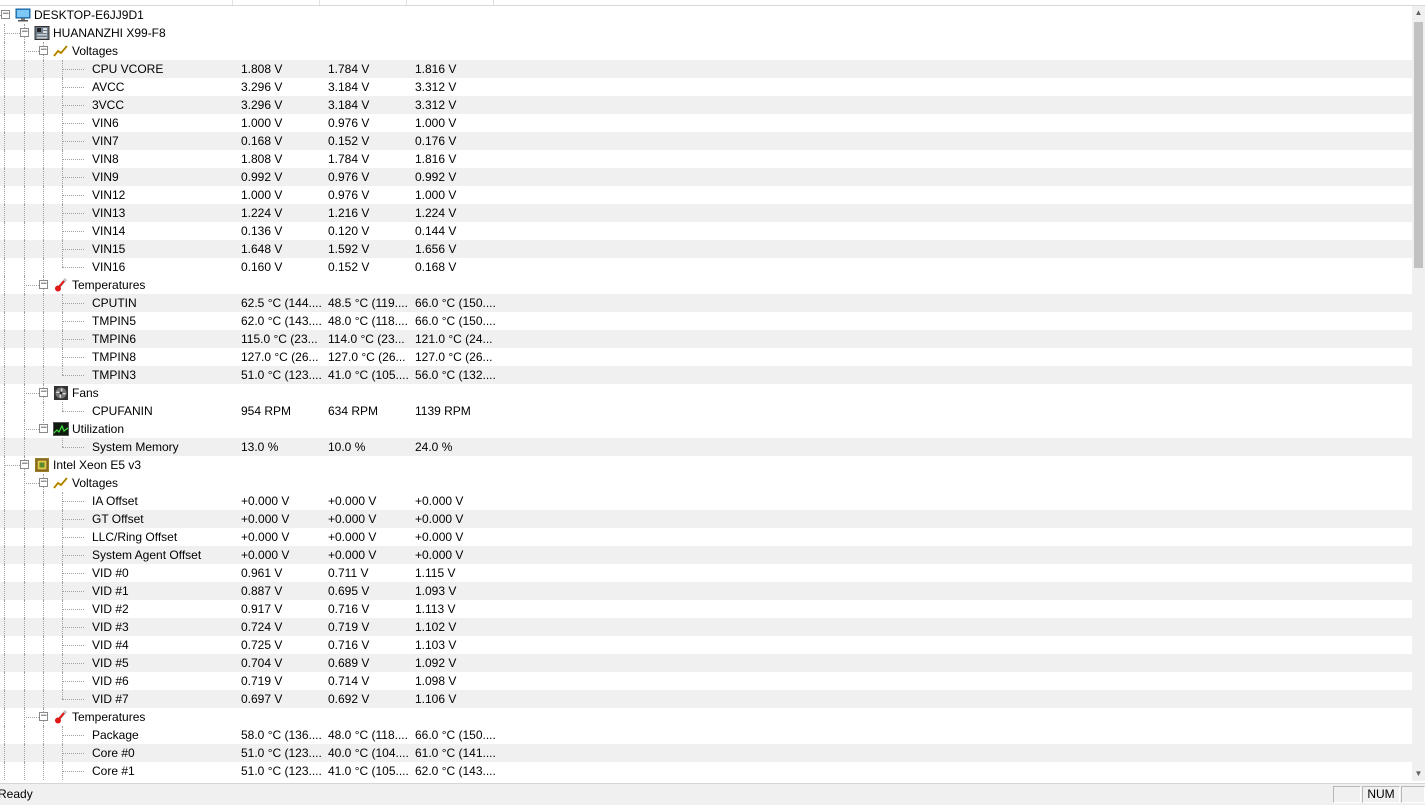 This screenshot has height=805, width=1425. Describe the element at coordinates (61, 51) in the screenshot. I see `voltage-icon` at that location.